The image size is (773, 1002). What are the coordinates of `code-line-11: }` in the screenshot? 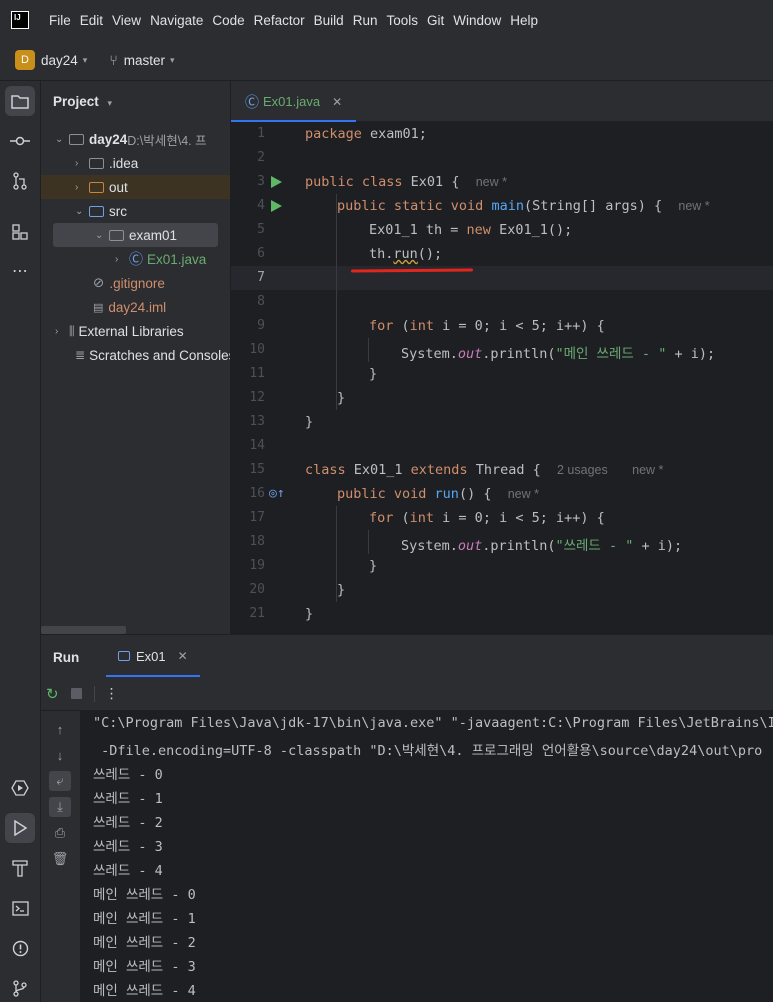 It's located at (373, 374).